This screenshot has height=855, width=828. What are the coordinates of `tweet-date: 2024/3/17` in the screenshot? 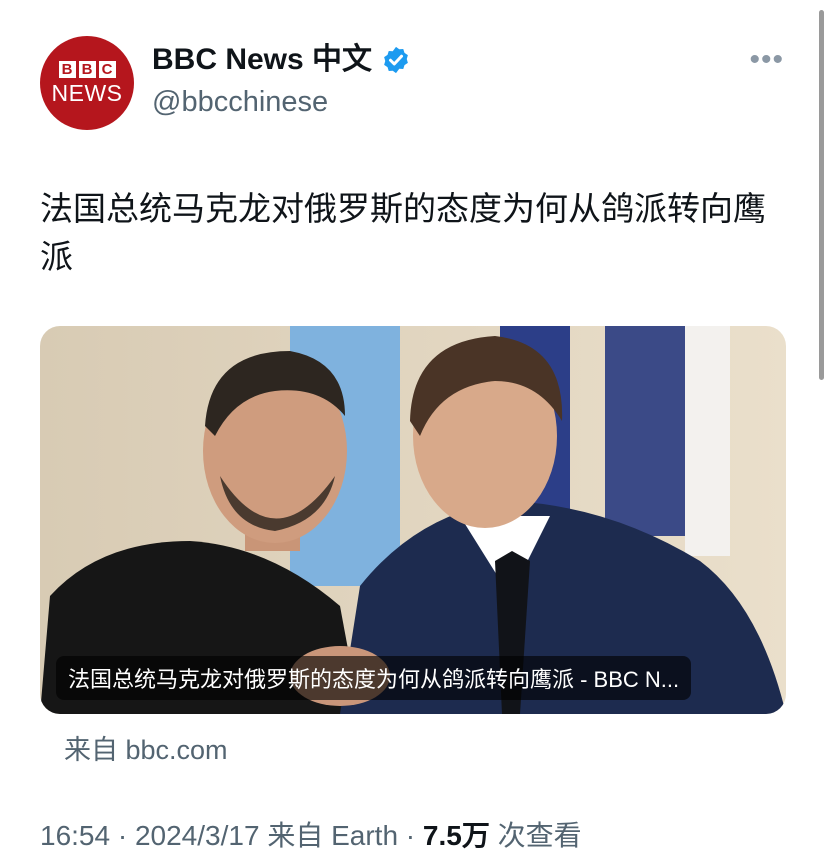 It's located at (197, 835).